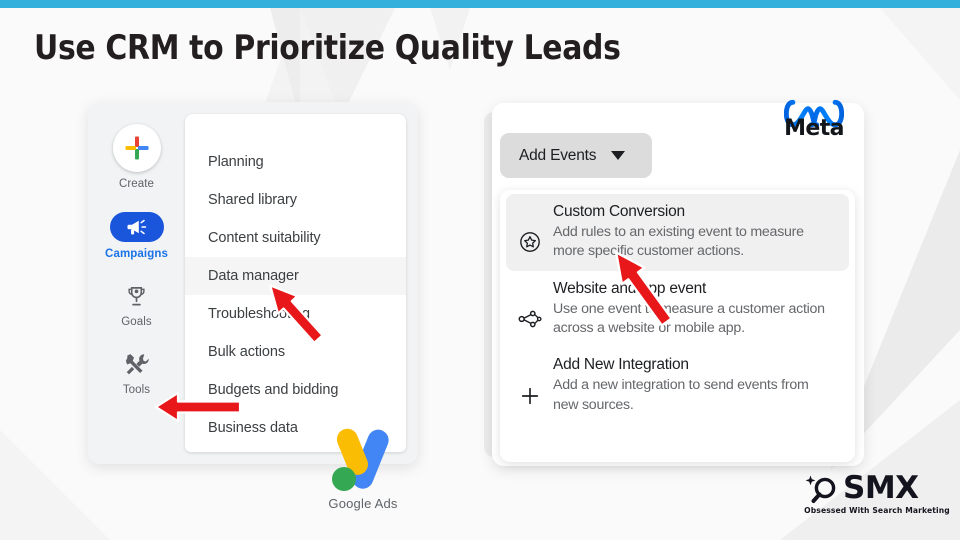  Describe the element at coordinates (136, 254) in the screenshot. I see `sidebar-item-label: Campaigns` at that location.